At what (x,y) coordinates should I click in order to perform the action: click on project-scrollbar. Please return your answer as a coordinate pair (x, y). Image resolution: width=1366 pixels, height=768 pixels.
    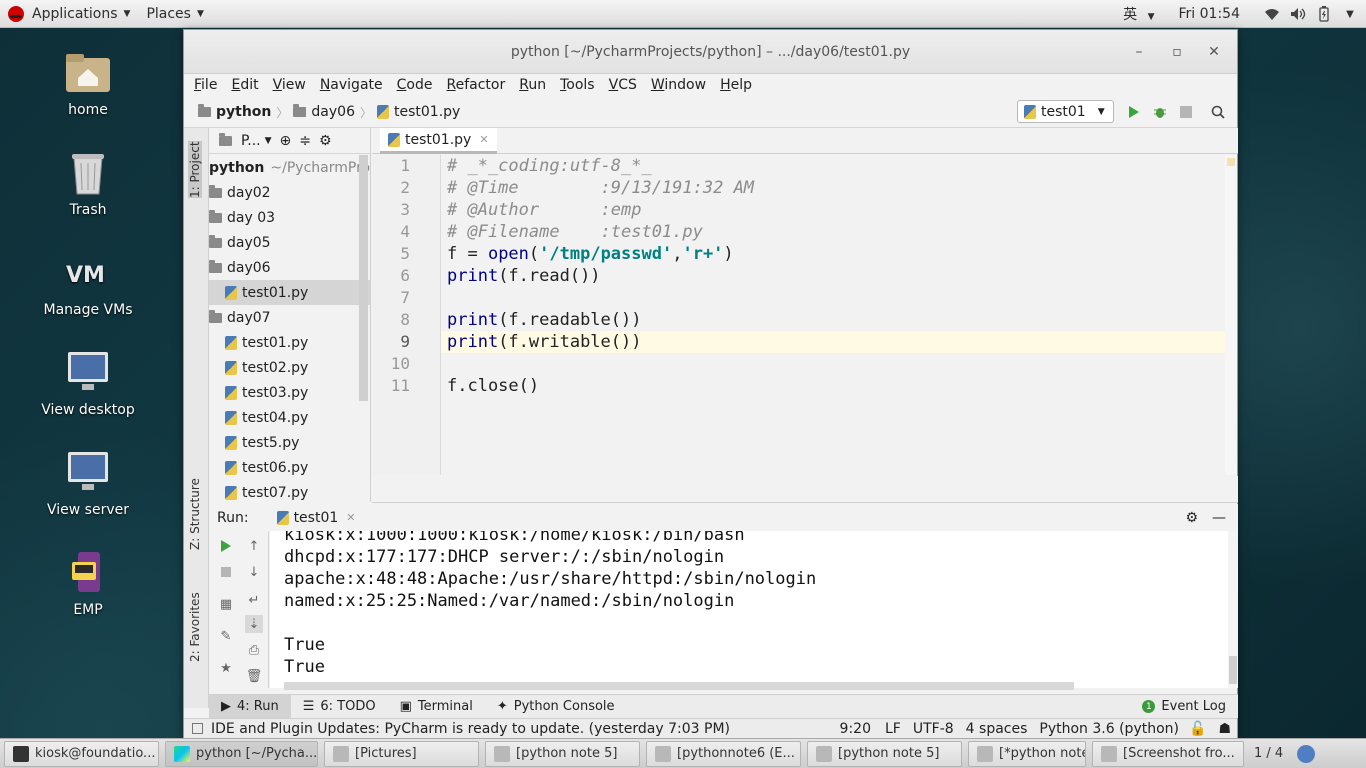
    Looking at the image, I should click on (363, 278).